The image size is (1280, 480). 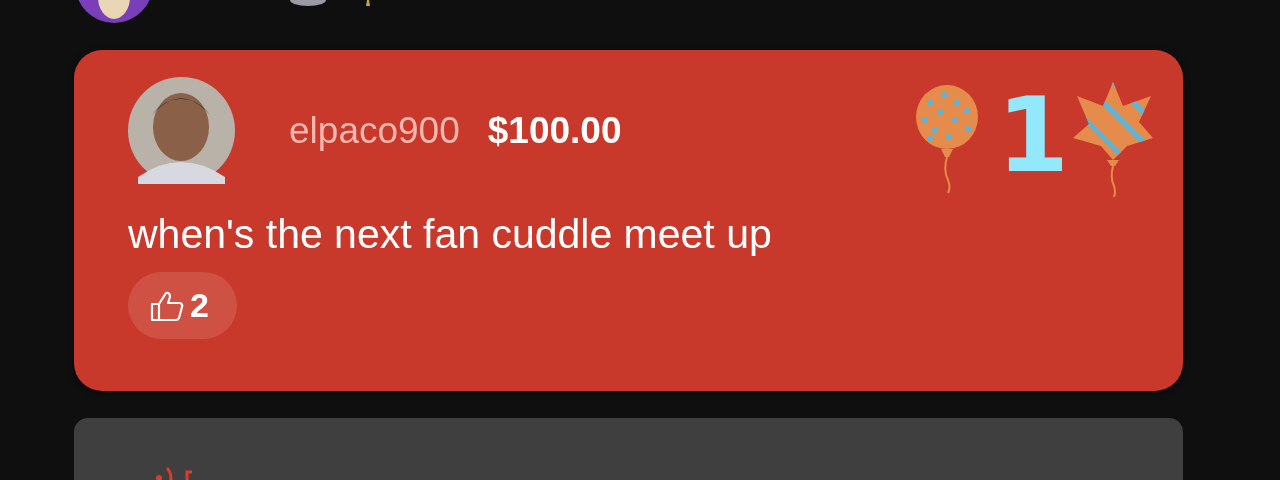 I want to click on username: elpaco900, so click(x=374, y=130).